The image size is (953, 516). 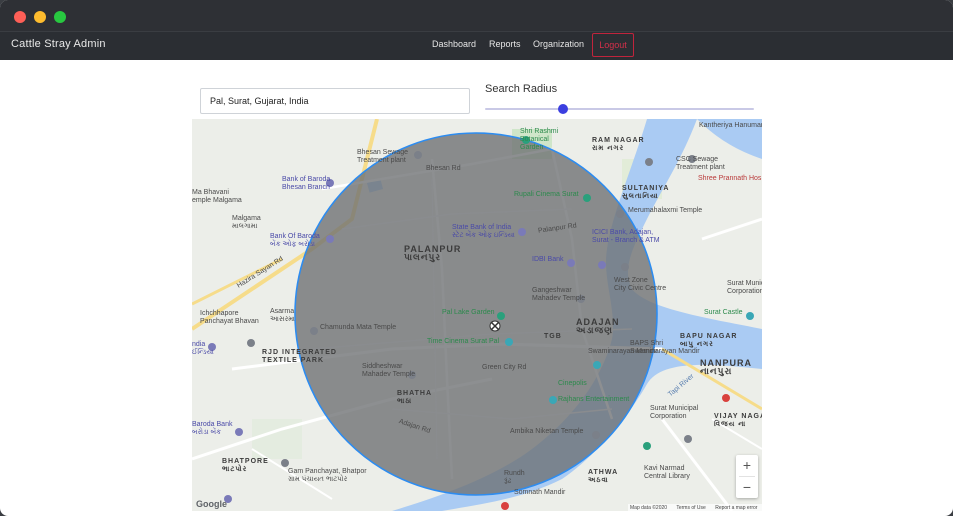 I want to click on map-label: Asarma આસરમા, so click(x=282, y=315).